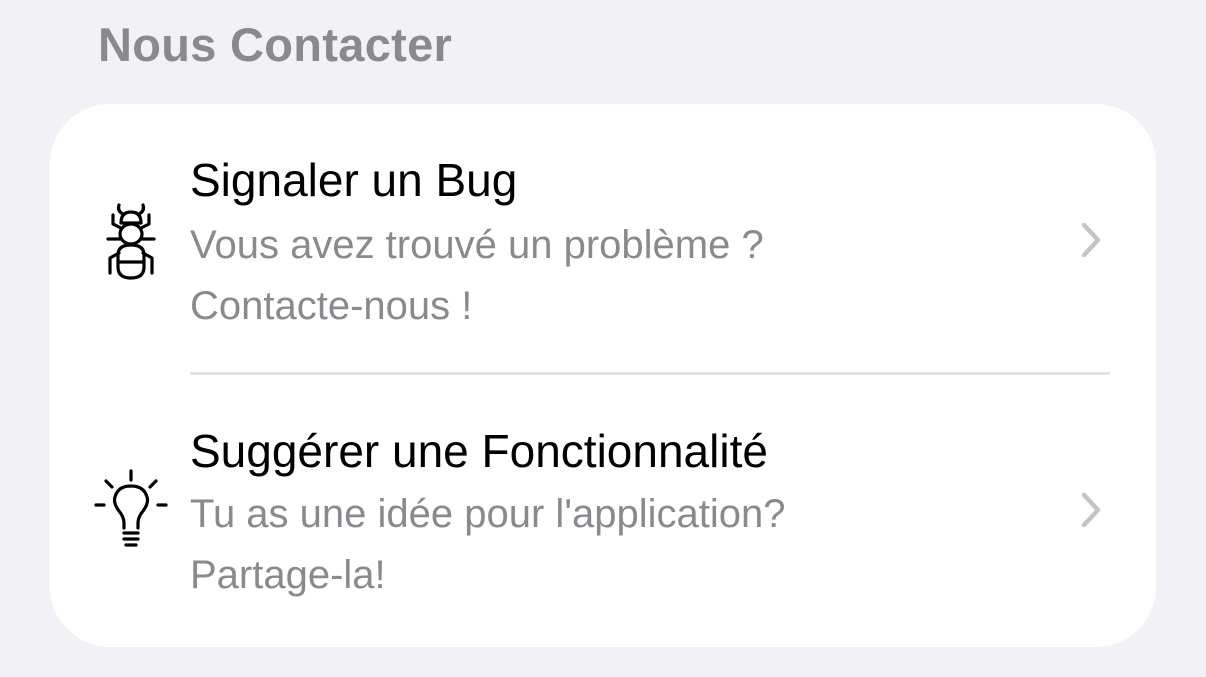 This screenshot has height=677, width=1206. What do you see at coordinates (131, 243) in the screenshot?
I see `bug-icon` at bounding box center [131, 243].